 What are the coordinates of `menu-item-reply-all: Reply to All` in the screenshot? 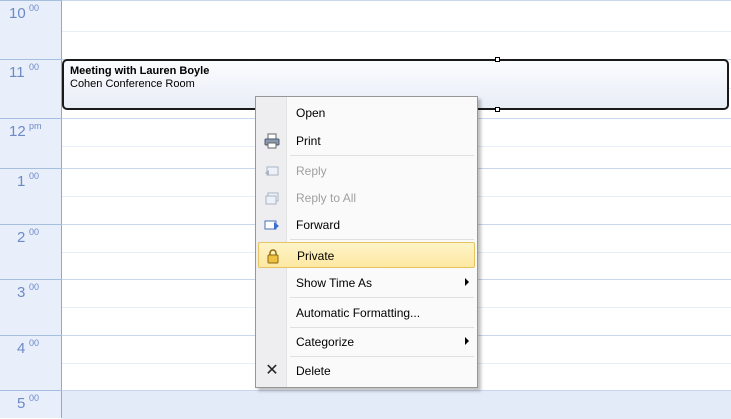 It's located at (366, 198).